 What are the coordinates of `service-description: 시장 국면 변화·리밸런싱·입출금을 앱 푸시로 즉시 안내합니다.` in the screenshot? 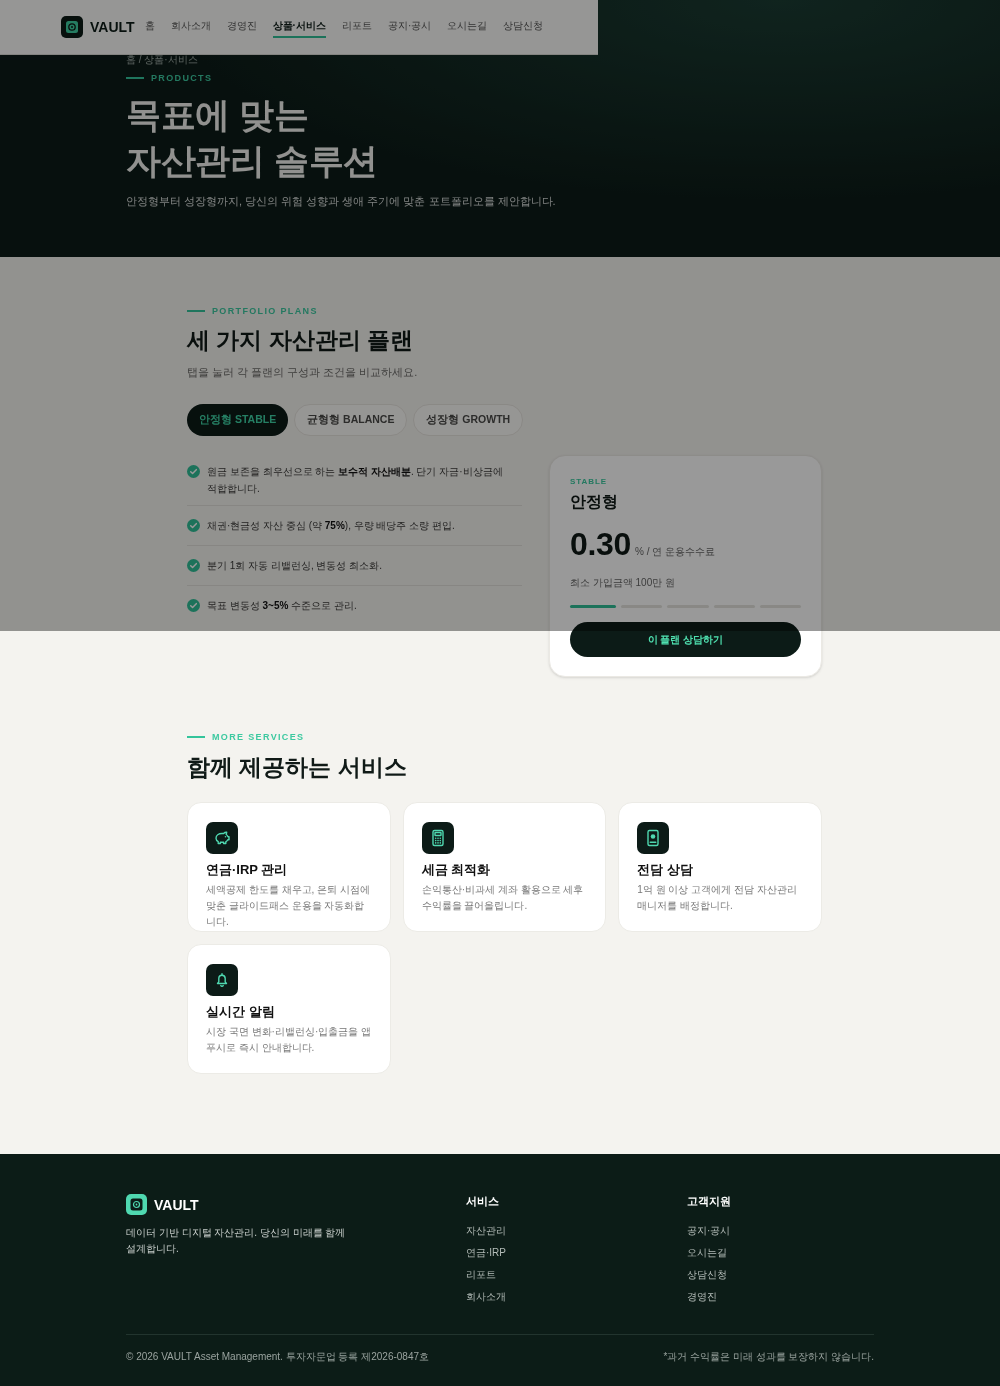 It's located at (289, 1040).